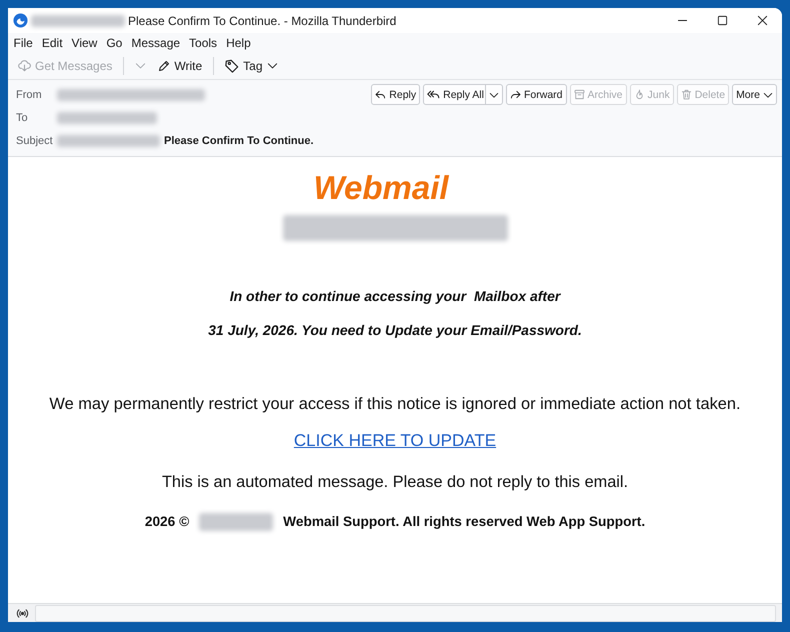 This screenshot has width=790, height=632. Describe the element at coordinates (203, 43) in the screenshot. I see `menu-item: Tools` at that location.